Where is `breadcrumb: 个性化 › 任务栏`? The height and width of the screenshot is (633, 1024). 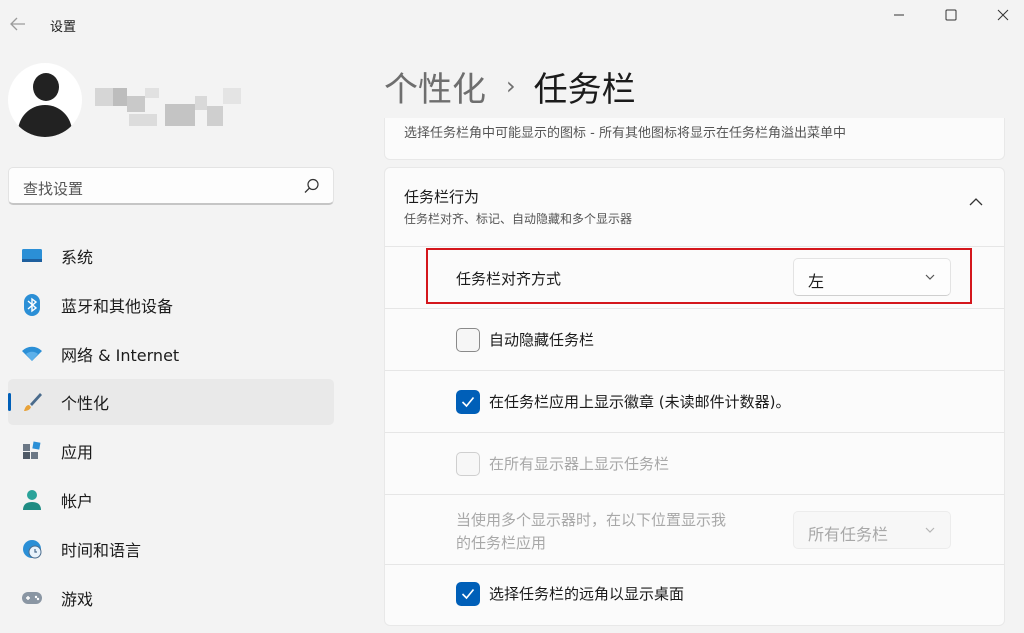 breadcrumb: 个性化 › 任务栏 is located at coordinates (510, 86).